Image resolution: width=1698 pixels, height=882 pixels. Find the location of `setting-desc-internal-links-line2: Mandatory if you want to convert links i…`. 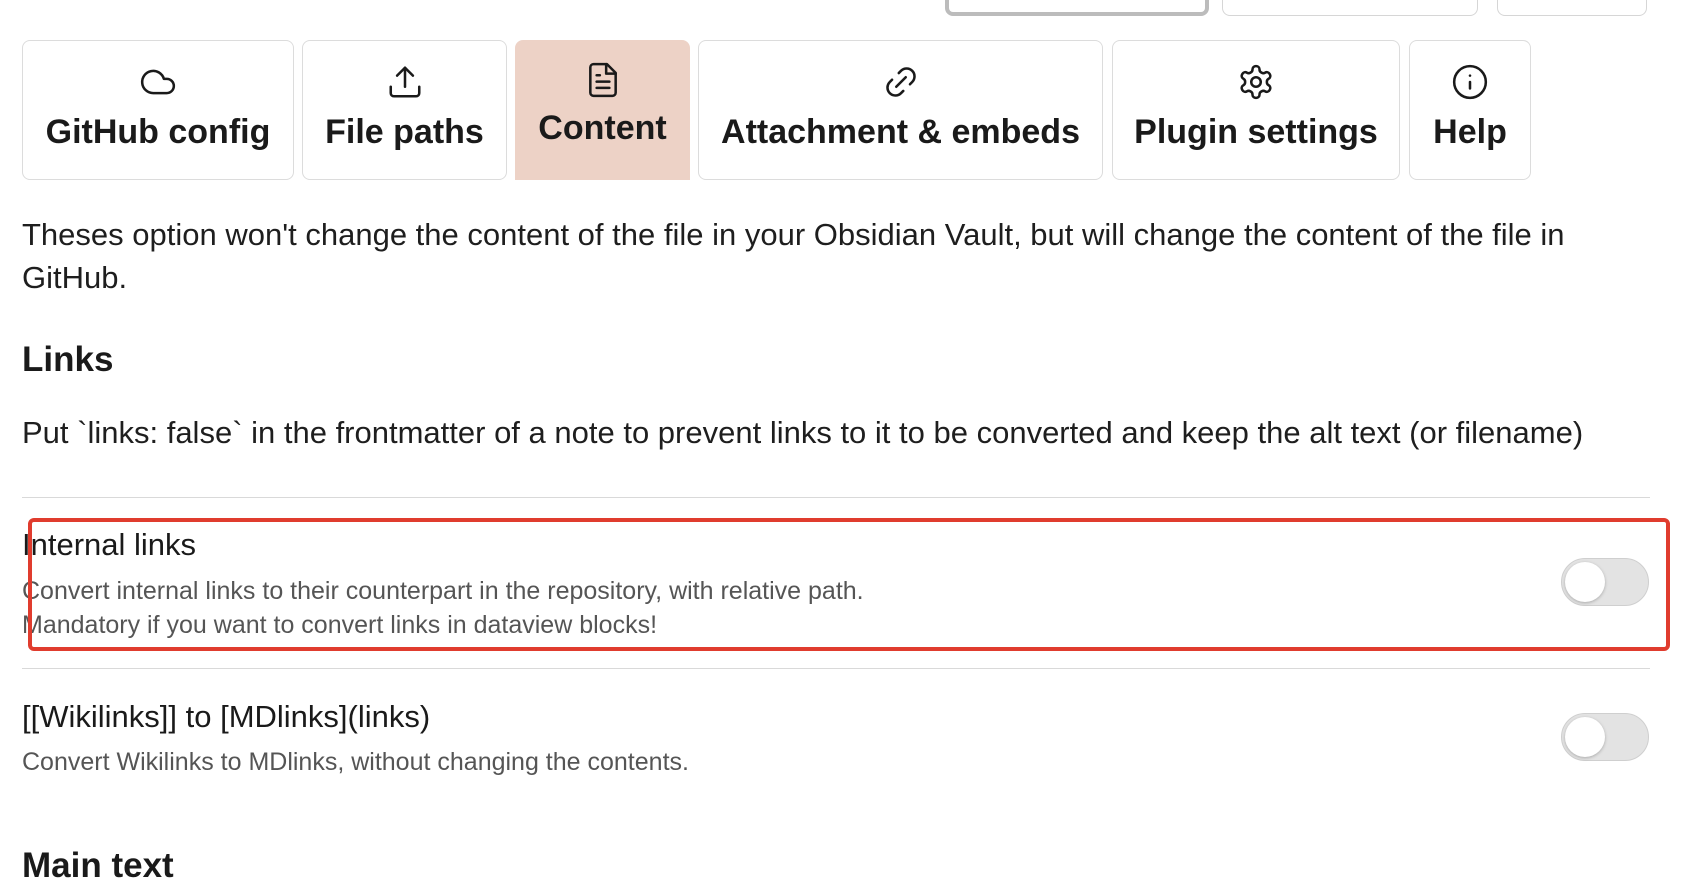

setting-desc-internal-links-line2: Mandatory if you want to convert links i… is located at coordinates (340, 625).